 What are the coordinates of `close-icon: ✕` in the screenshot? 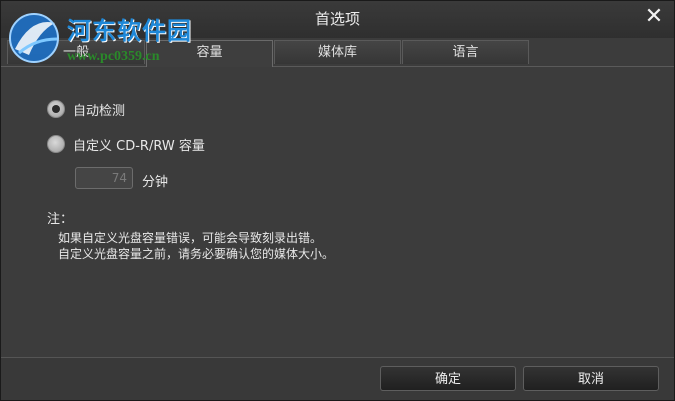 It's located at (654, 16).